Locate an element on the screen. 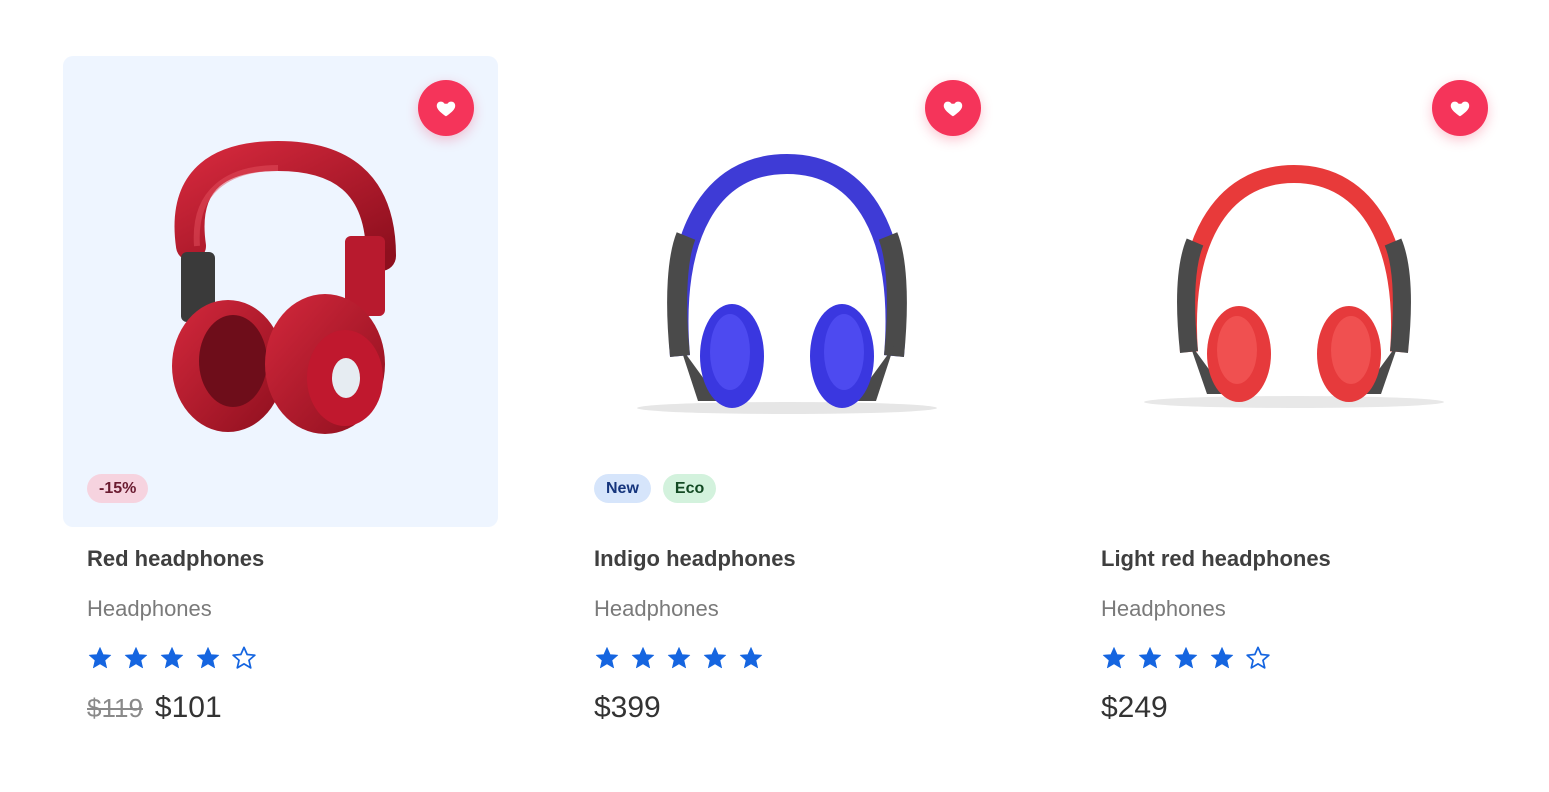 This screenshot has width=1549, height=792. price-row: $249 is located at coordinates (1306, 708).